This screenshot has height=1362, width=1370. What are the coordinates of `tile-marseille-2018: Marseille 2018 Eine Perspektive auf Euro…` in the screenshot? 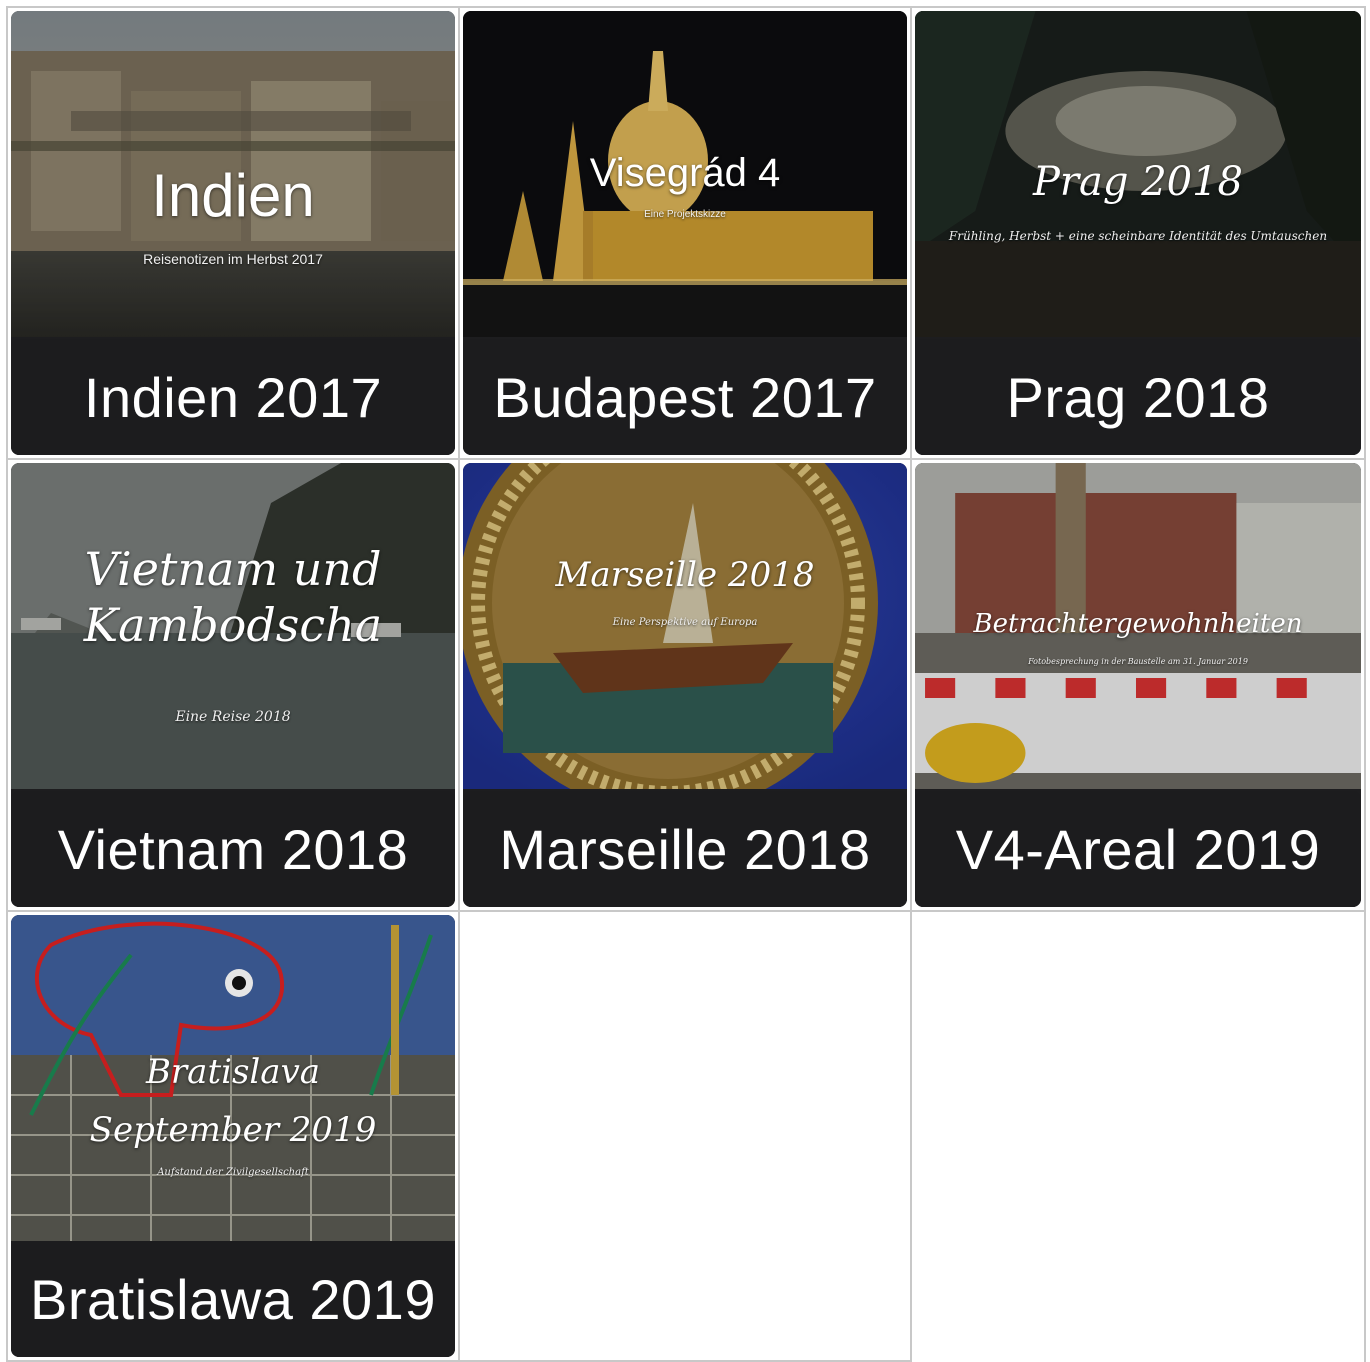 It's located at (685, 685).